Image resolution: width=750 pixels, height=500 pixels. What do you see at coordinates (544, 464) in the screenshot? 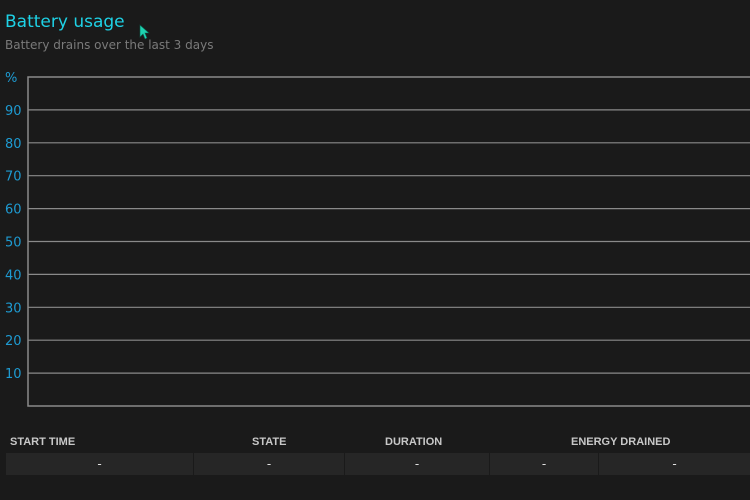
I see `cell-energy-drained: -` at bounding box center [544, 464].